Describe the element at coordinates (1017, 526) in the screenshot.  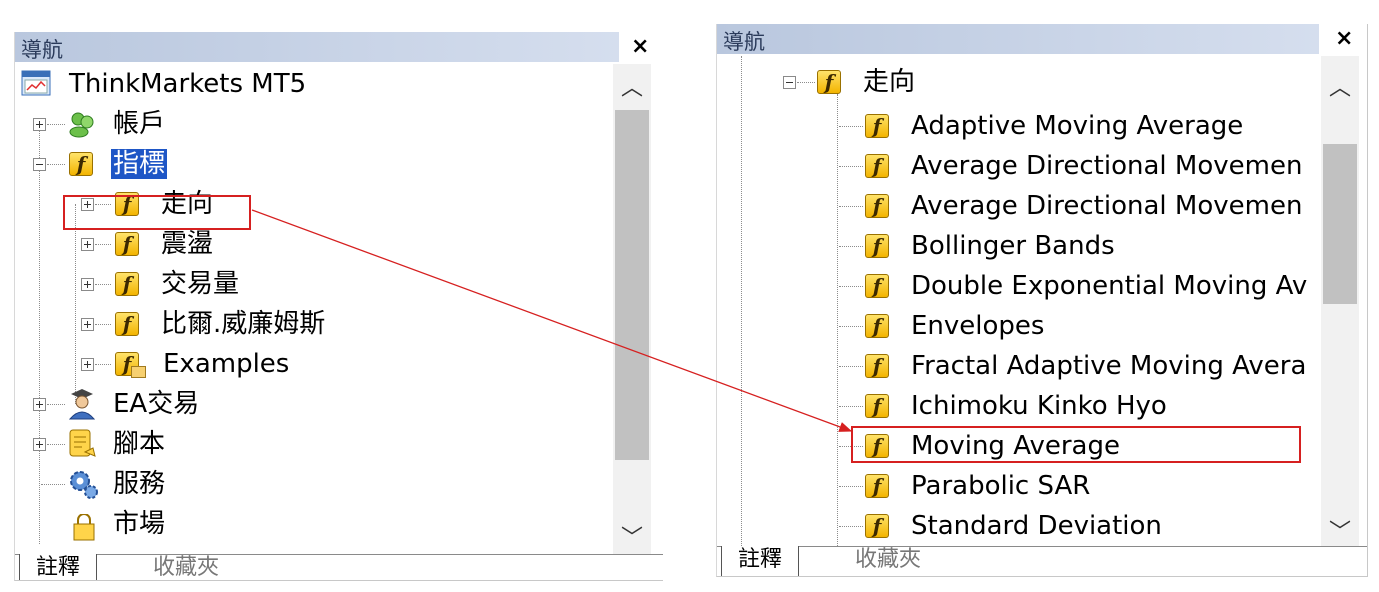
I see `tree-node-indicator: f Standard Deviation` at that location.